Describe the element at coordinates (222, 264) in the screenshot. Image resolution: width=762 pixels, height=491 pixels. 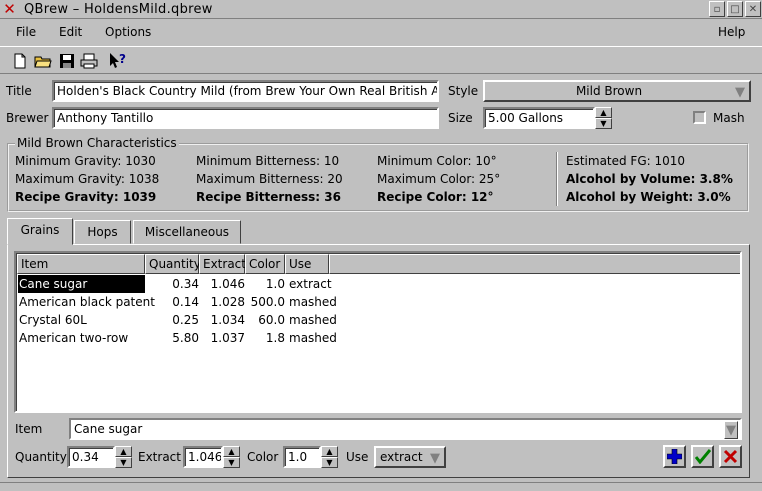
I see `header-extract: Extract` at that location.